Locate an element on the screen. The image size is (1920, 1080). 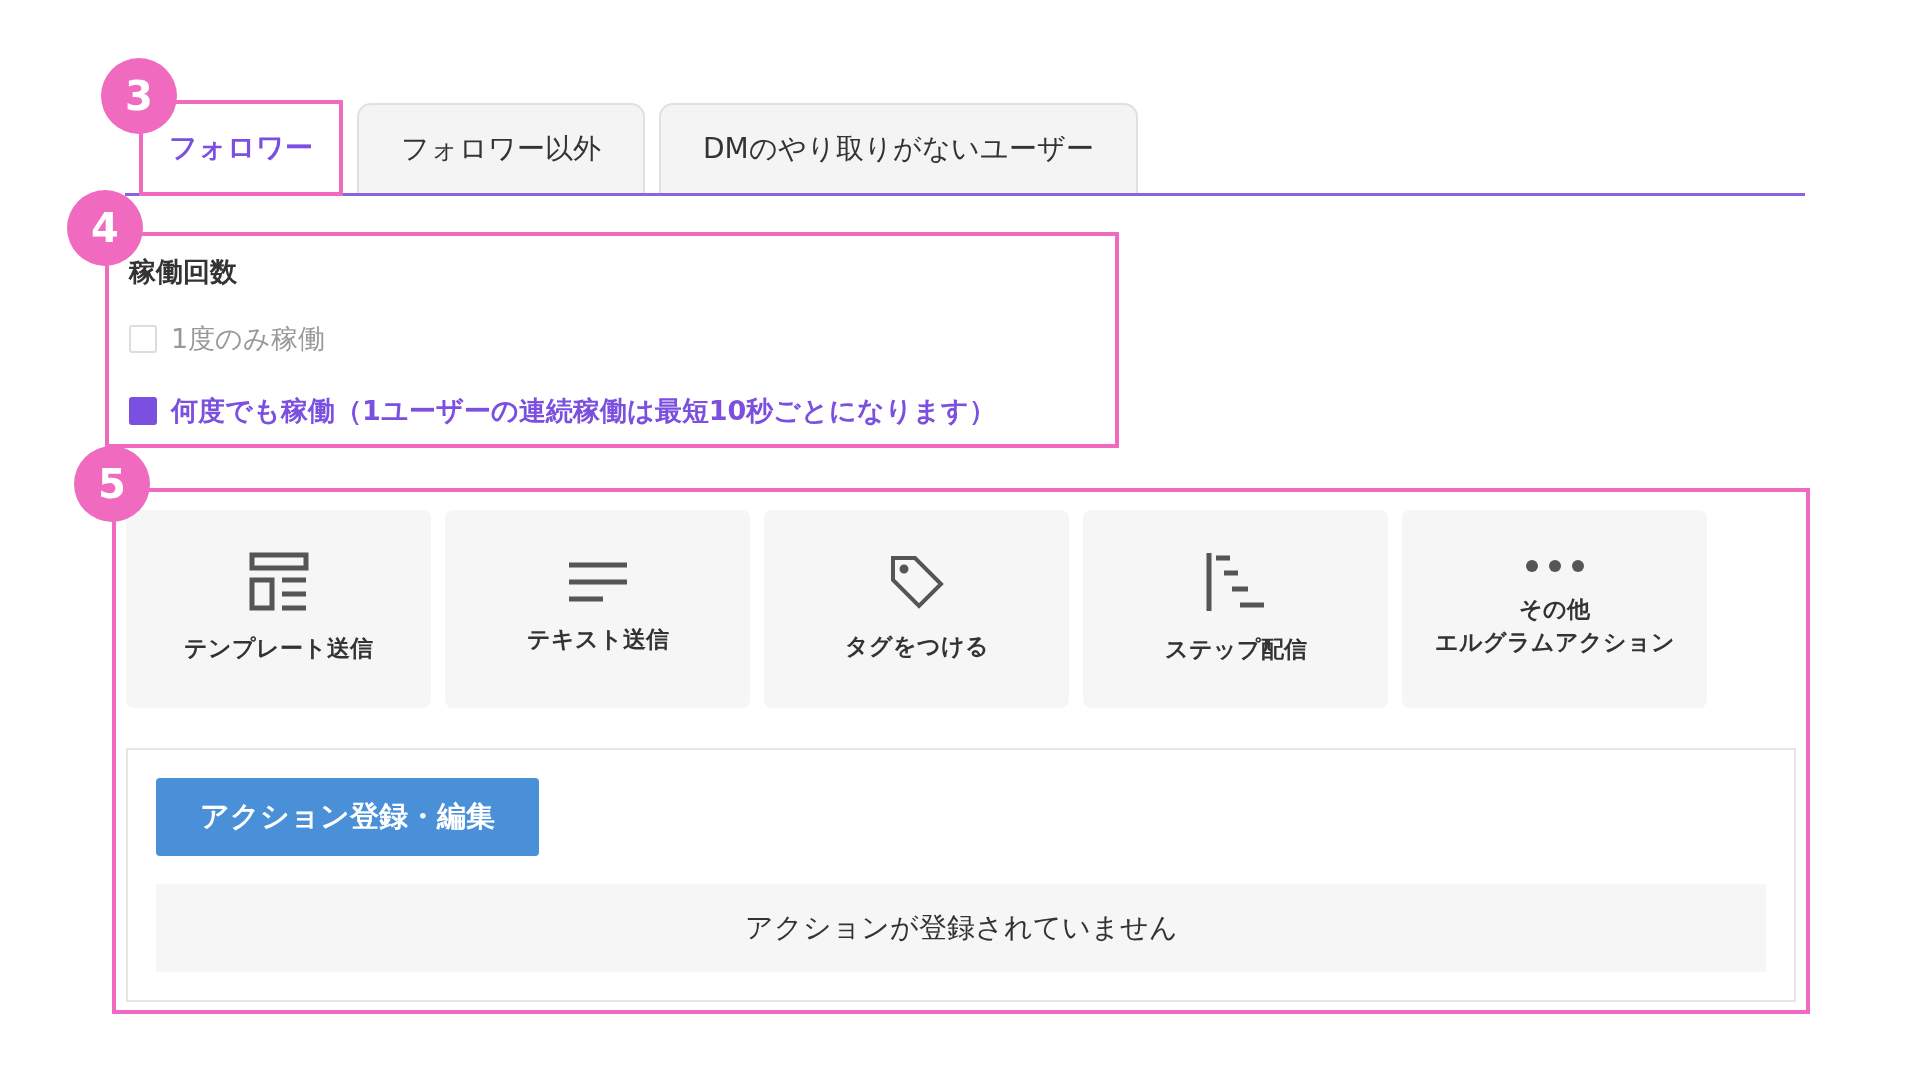
tab: フォロワー以外 is located at coordinates (501, 148).